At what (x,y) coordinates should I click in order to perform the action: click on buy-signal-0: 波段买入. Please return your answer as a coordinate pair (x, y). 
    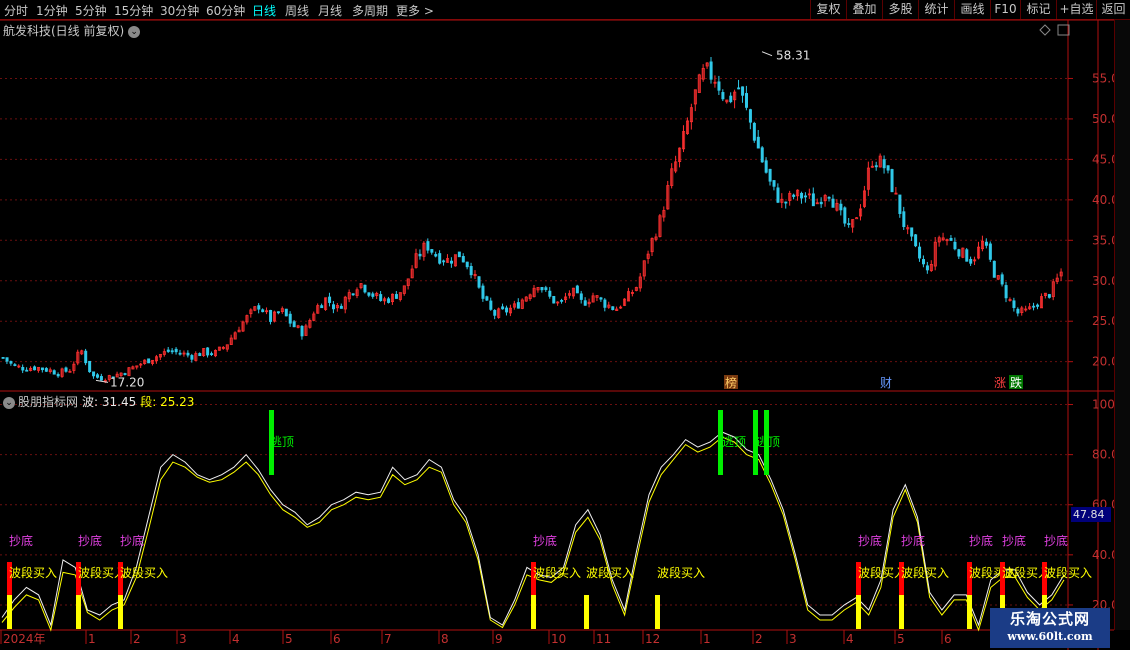
    Looking at the image, I should click on (32, 595).